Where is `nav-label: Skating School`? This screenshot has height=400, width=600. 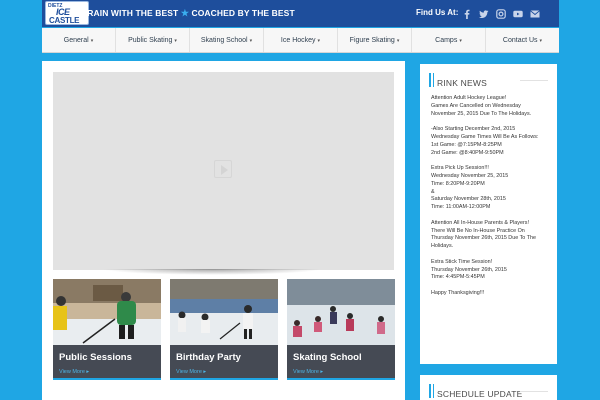 nav-label: Skating School is located at coordinates (224, 40).